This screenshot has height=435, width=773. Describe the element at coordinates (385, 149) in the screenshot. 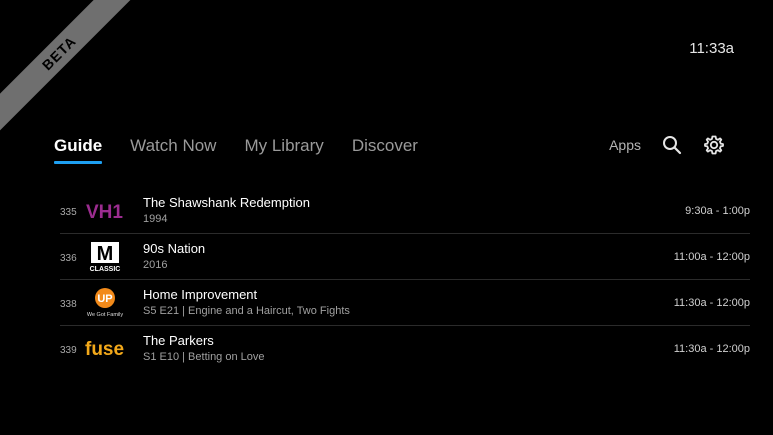

I see `tab-discover: Discover` at that location.